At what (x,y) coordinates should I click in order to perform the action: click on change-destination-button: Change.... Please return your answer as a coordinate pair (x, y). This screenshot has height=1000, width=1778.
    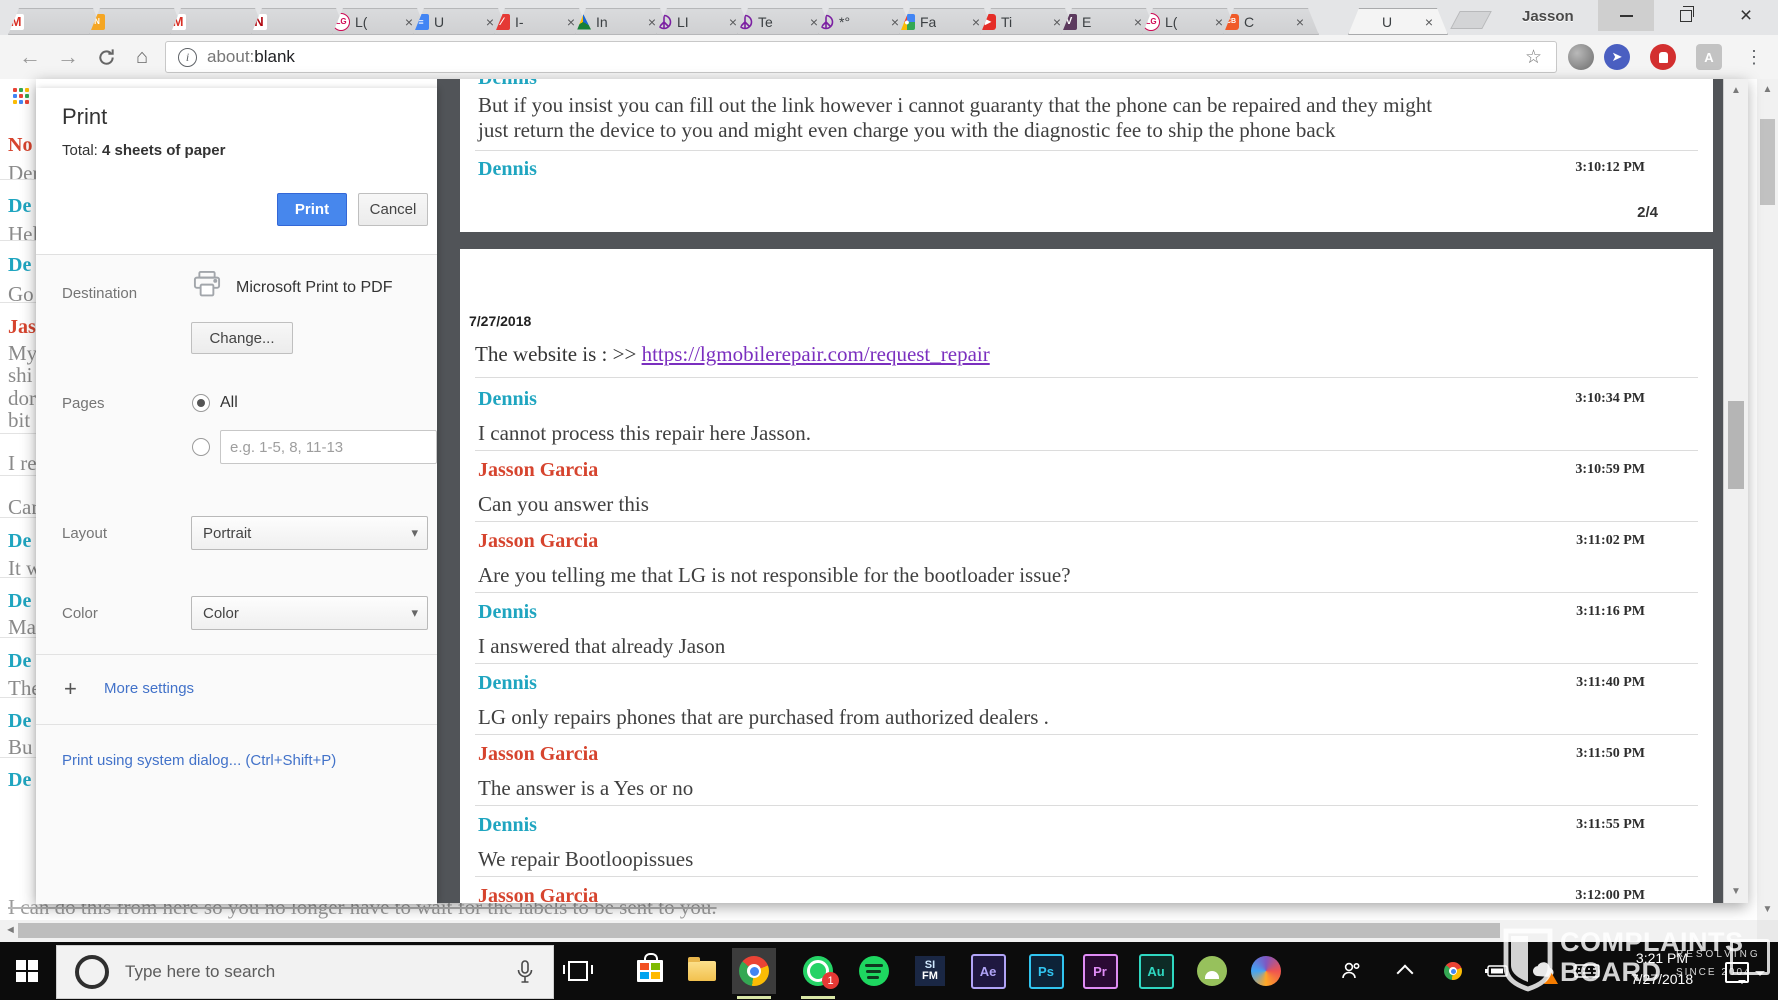
    Looking at the image, I should click on (242, 338).